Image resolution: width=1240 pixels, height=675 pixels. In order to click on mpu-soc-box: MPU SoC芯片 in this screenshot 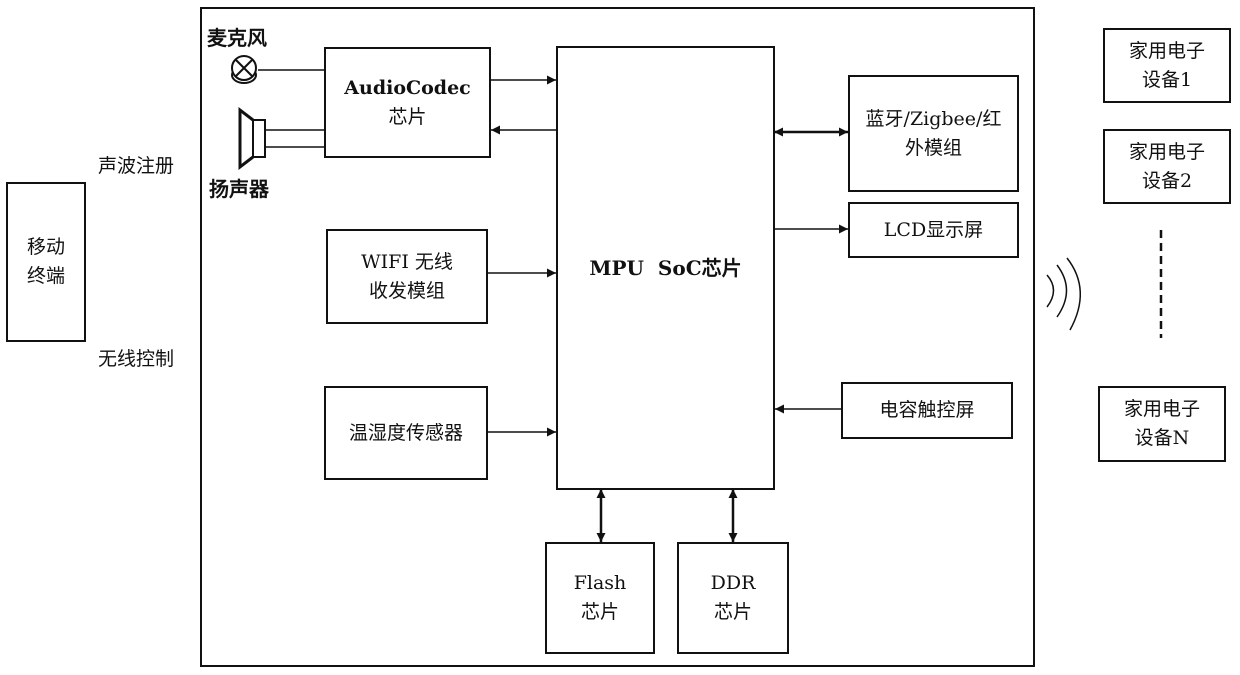, I will do `click(665, 268)`.